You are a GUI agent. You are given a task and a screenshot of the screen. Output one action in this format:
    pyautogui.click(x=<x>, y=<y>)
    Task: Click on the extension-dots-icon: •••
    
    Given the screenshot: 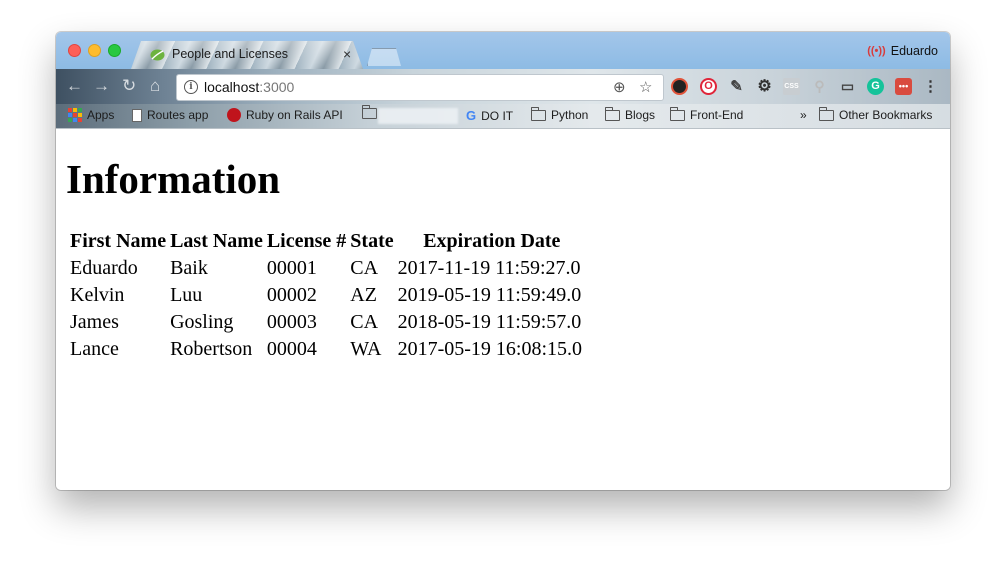 What is the action you would take?
    pyautogui.click(x=903, y=86)
    